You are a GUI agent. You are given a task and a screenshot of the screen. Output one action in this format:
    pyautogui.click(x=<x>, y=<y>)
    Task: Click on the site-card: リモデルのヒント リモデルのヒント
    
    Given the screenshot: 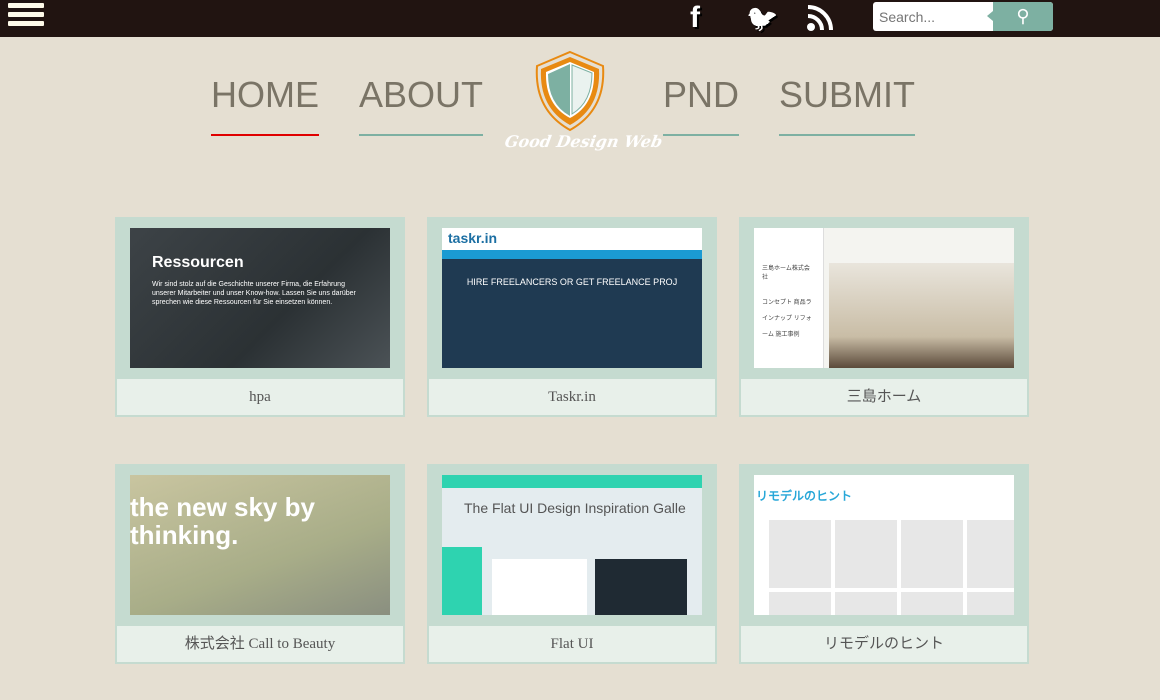 What is the action you would take?
    pyautogui.click(x=884, y=564)
    